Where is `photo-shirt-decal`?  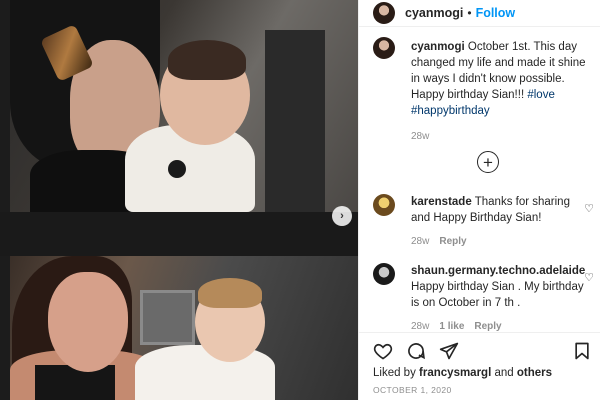 photo-shirt-decal is located at coordinates (177, 169).